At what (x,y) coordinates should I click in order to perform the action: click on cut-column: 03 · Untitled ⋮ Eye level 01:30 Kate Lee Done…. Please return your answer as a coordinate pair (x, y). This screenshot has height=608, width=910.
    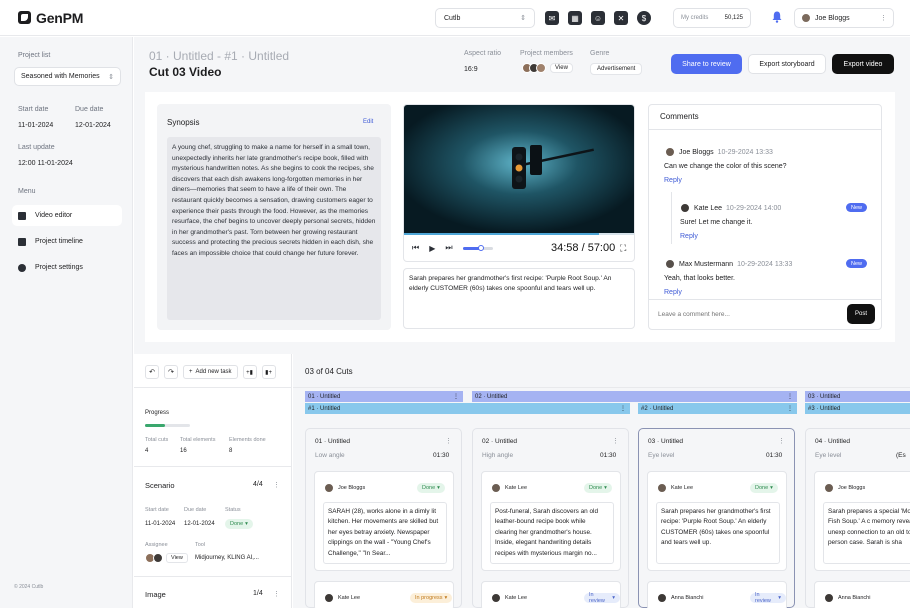
    Looking at the image, I should click on (716, 518).